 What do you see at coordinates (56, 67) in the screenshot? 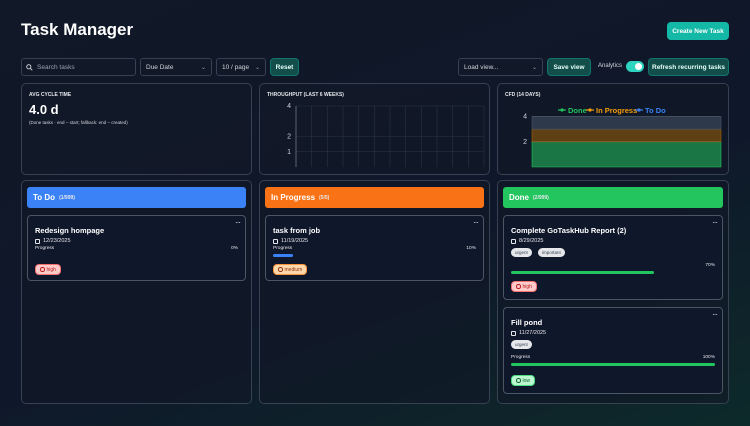
I see `search-placeholder: Search tasks` at bounding box center [56, 67].